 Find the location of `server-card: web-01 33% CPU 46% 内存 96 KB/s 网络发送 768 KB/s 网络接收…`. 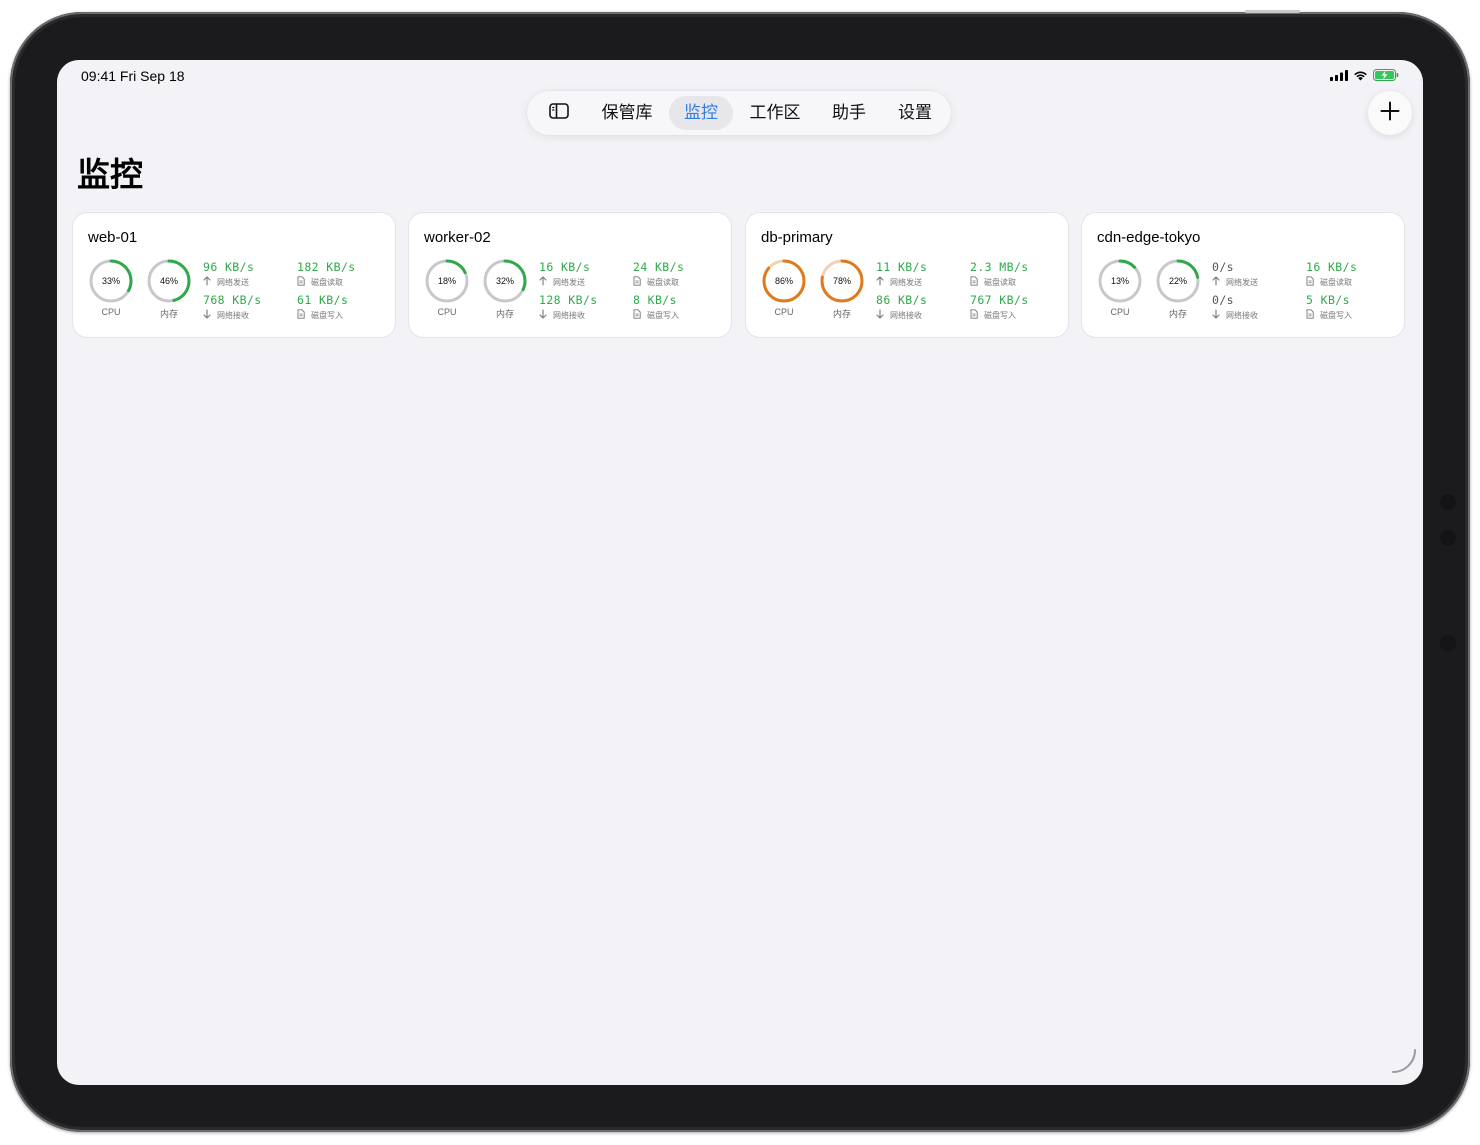

server-card: web-01 33% CPU 46% 内存 96 KB/s 网络发送 768 KB/s 网络接收… is located at coordinates (234, 275).